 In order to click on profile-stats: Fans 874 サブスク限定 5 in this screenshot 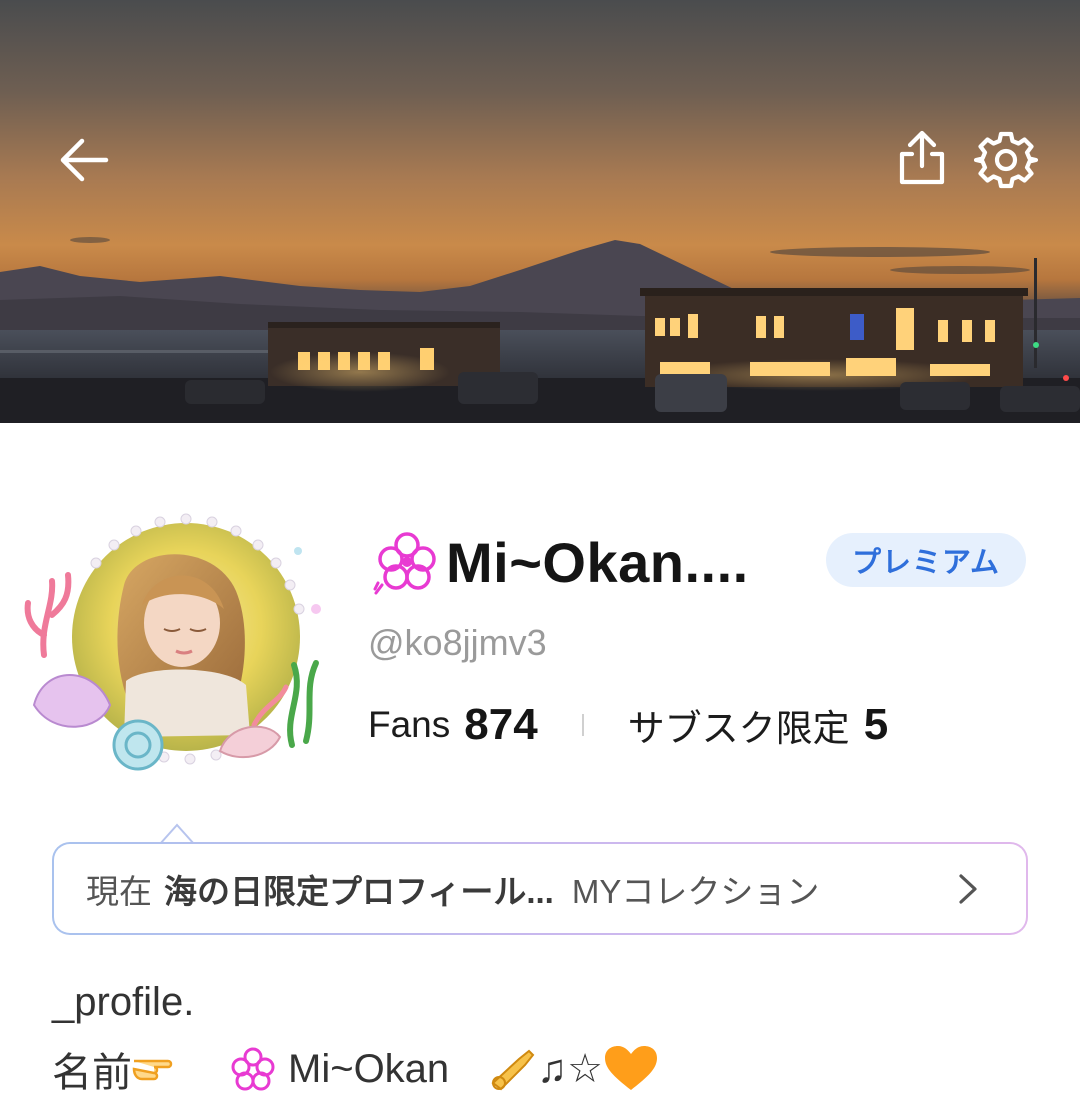, I will do `click(628, 725)`.